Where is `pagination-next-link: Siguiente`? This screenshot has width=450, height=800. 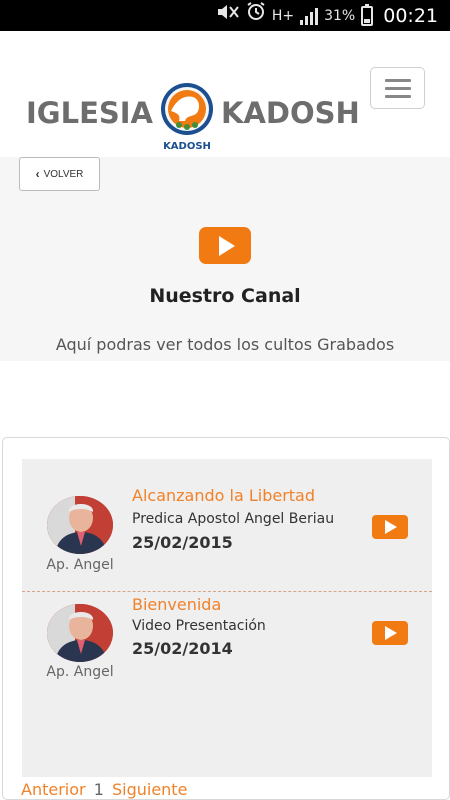 pagination-next-link: Siguiente is located at coordinates (149, 789).